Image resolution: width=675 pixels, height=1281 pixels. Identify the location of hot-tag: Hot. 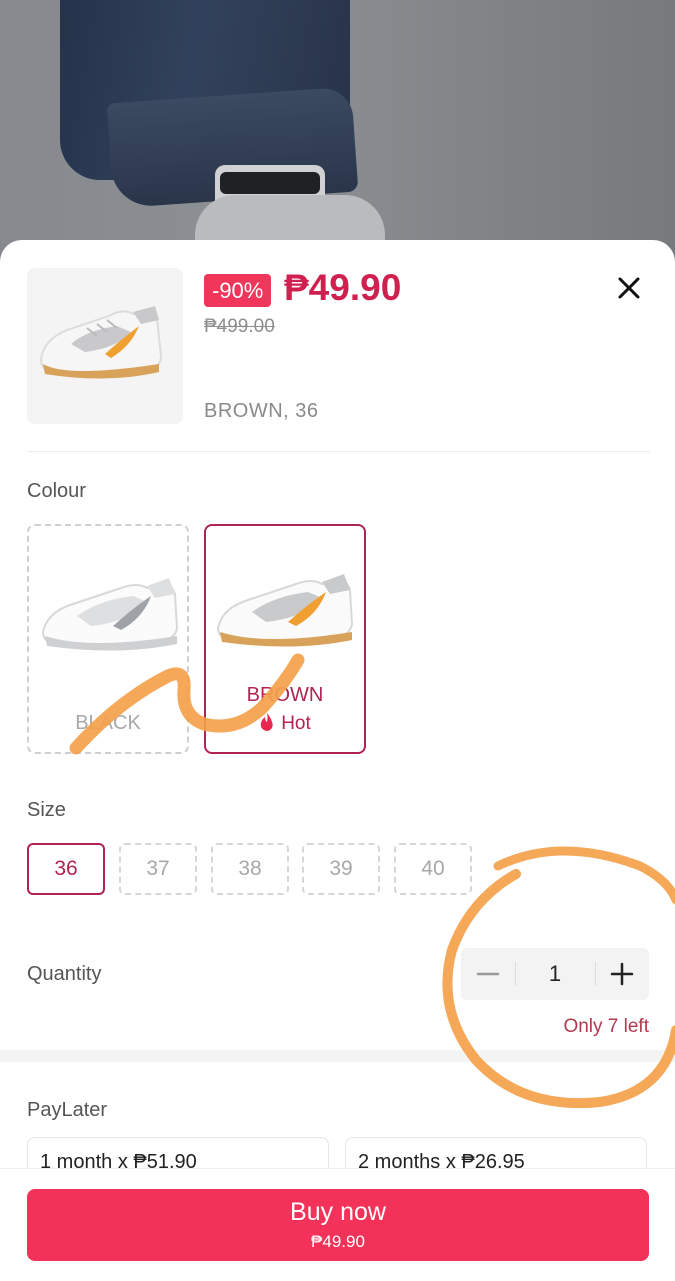
(285, 723).